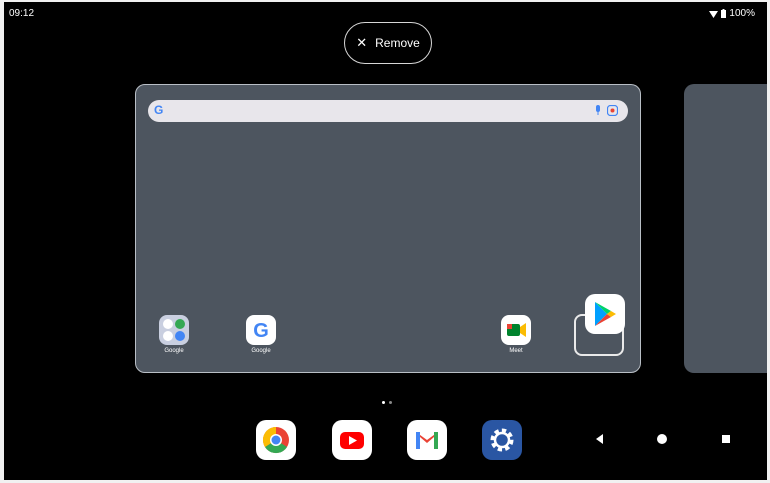 The width and height of the screenshot is (770, 483). Describe the element at coordinates (276, 440) in the screenshot. I see `chrome-icon` at that location.